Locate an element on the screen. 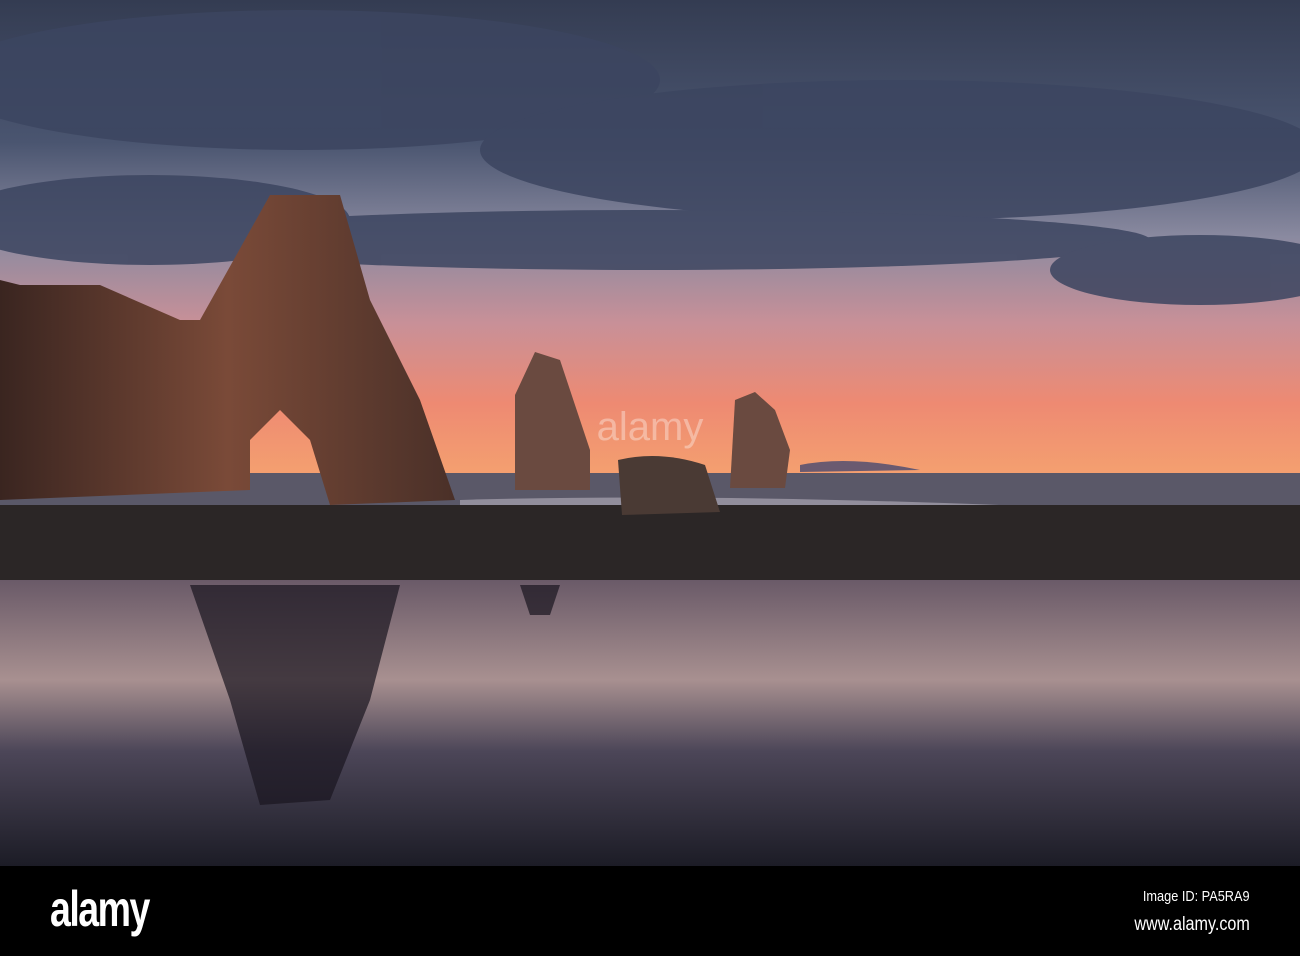  footer-bar: alamy Image ID: PA5RA9 www.alamy.com is located at coordinates (650, 911).